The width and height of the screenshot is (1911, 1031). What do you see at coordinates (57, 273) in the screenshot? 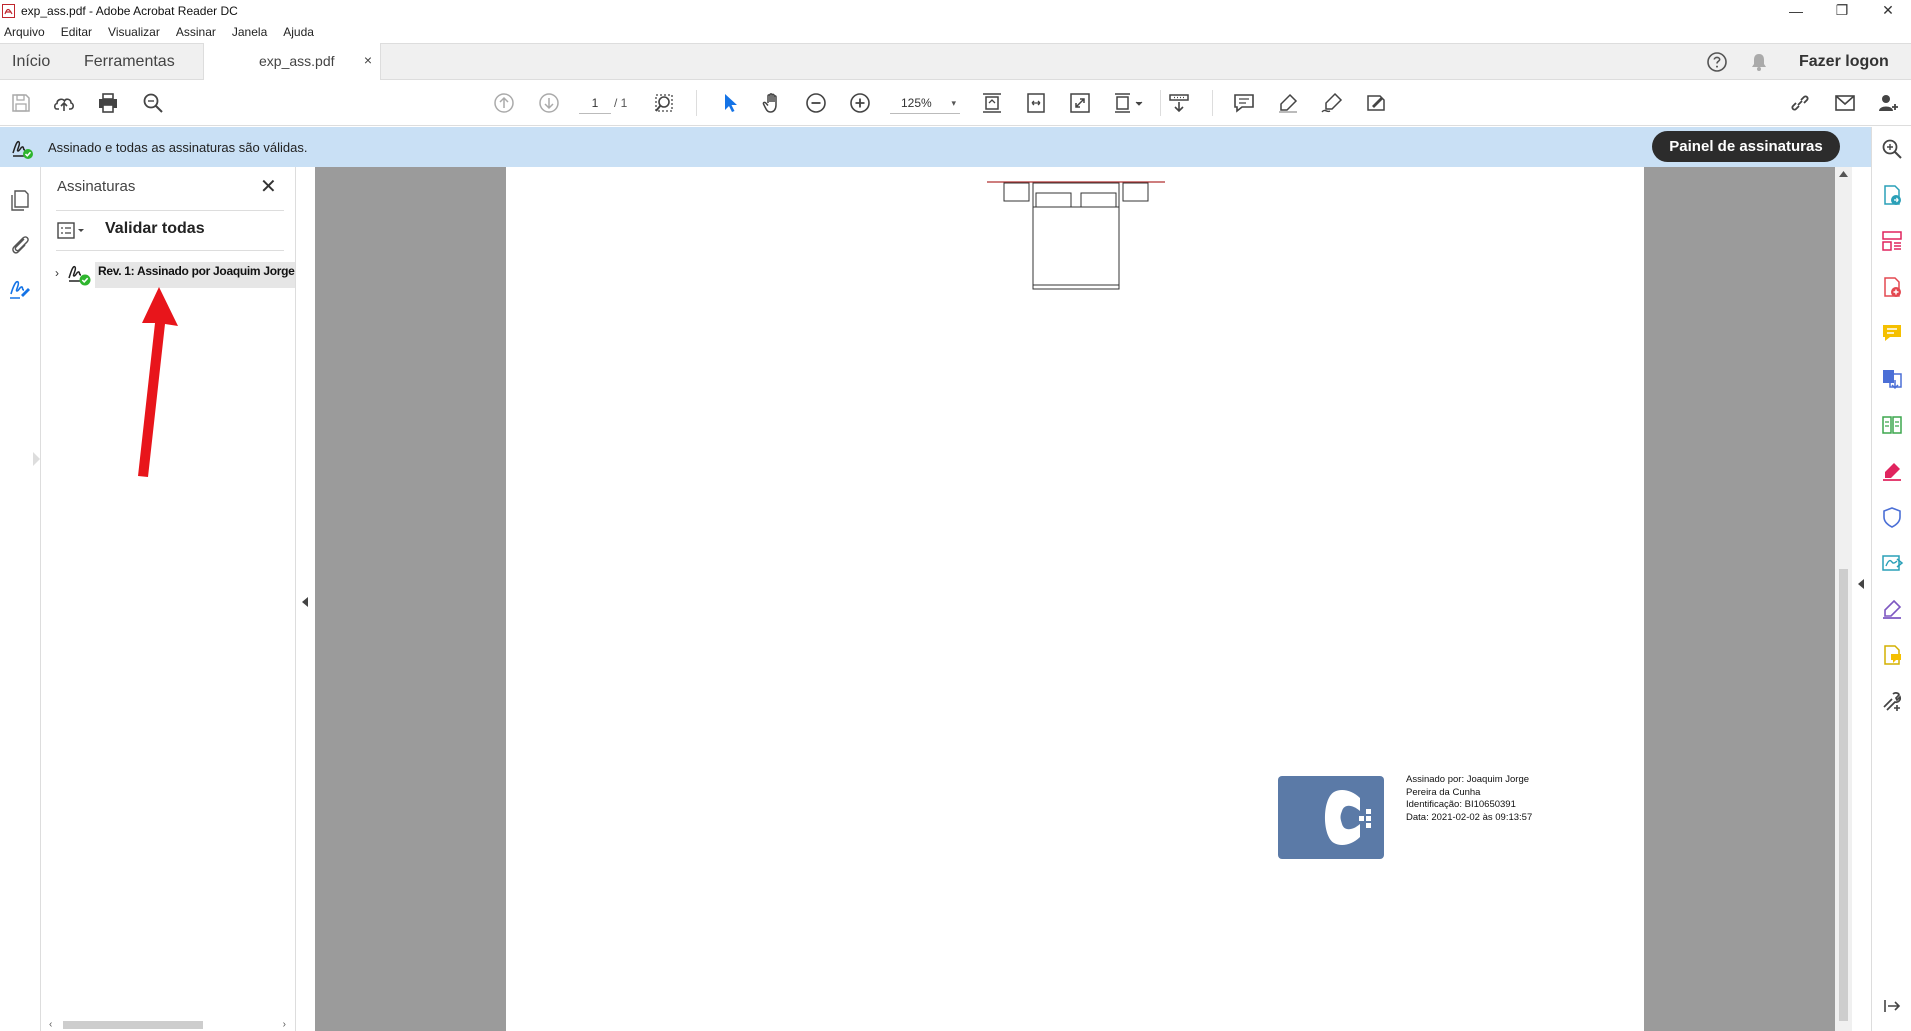
I see `expand-signature-toggle: ›` at bounding box center [57, 273].